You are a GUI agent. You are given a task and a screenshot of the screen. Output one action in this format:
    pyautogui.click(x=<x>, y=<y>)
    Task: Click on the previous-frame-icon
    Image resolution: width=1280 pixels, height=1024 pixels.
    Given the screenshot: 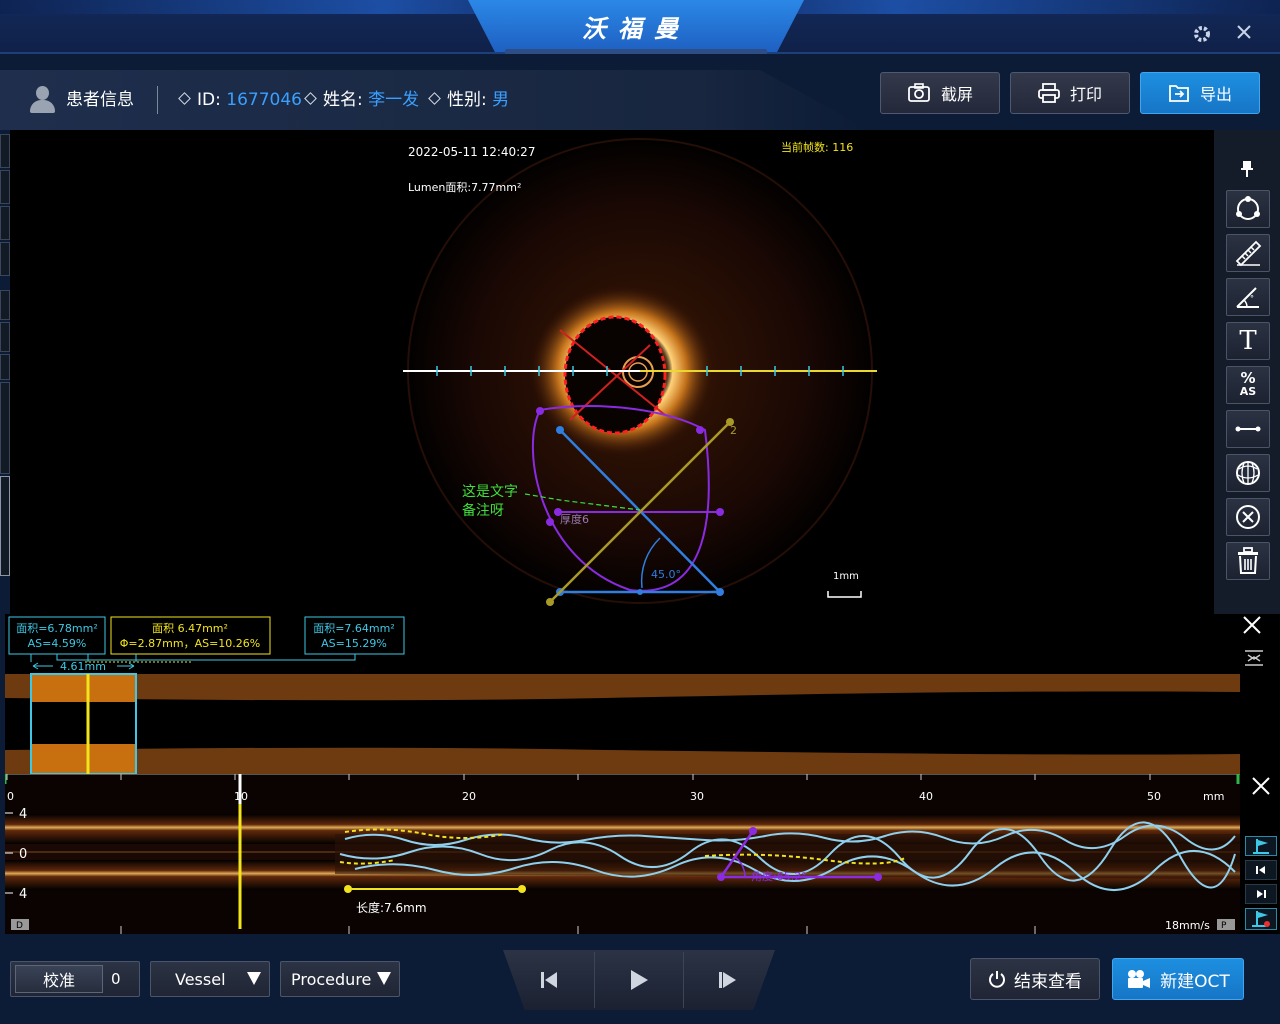 What is the action you would take?
    pyautogui.click(x=549, y=980)
    